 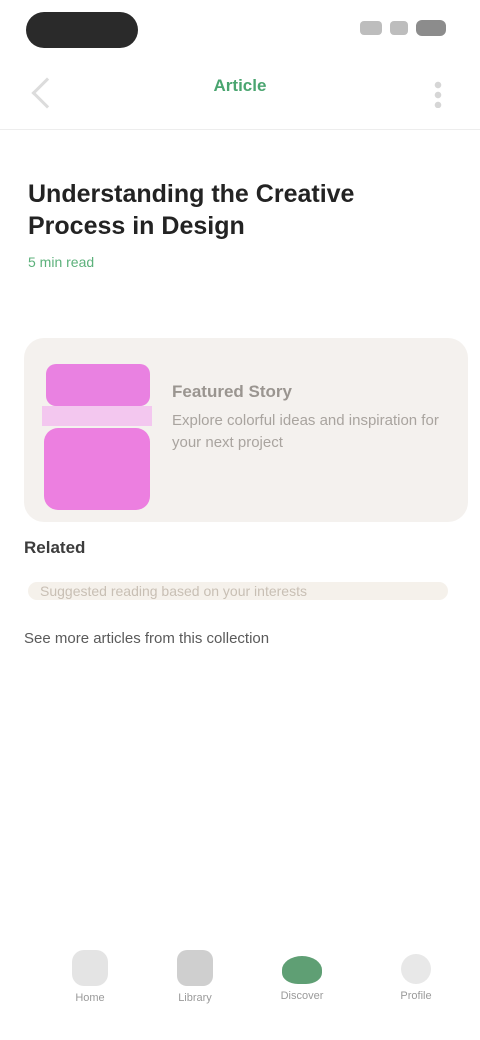 I want to click on feature-card-title: Featured Story, so click(x=232, y=391).